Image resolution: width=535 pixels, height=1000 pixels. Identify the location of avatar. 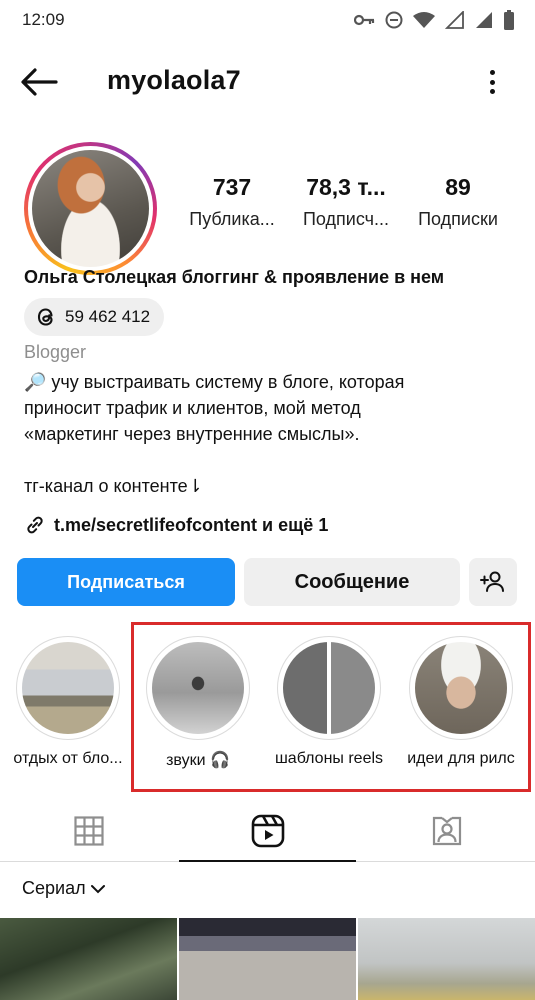
(90, 208).